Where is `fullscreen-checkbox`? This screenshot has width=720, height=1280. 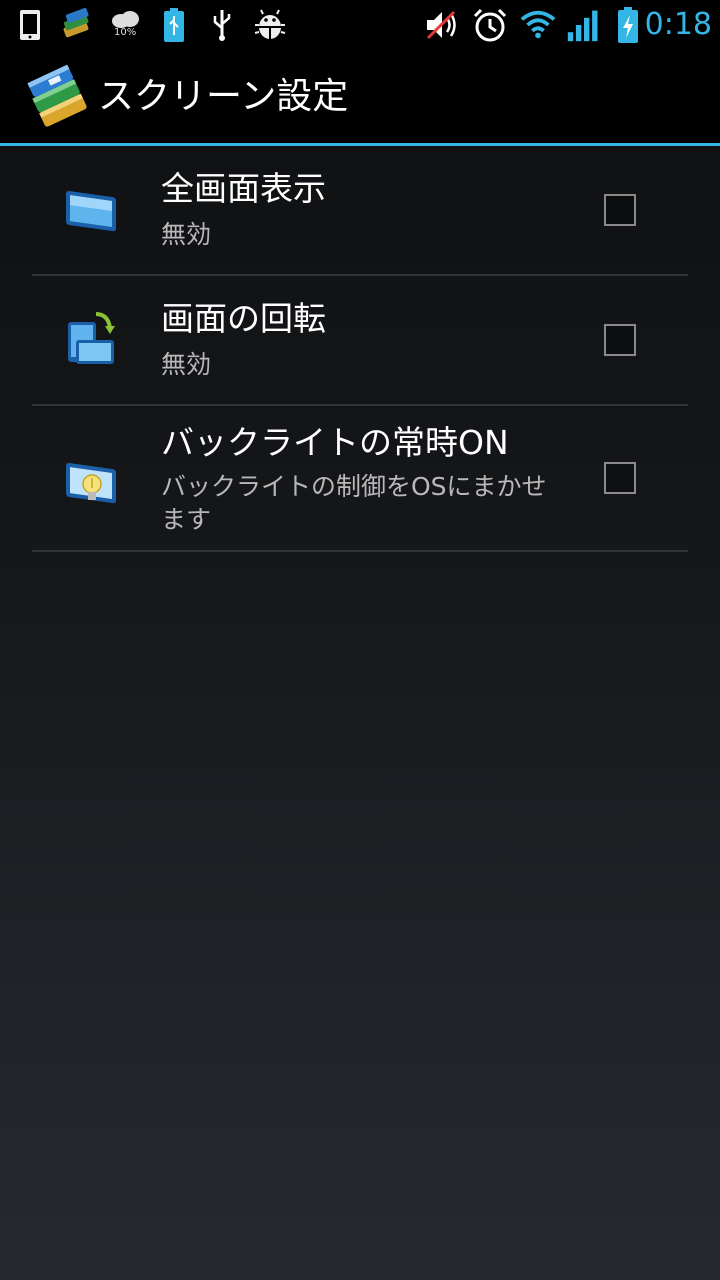
fullscreen-checkbox is located at coordinates (620, 210).